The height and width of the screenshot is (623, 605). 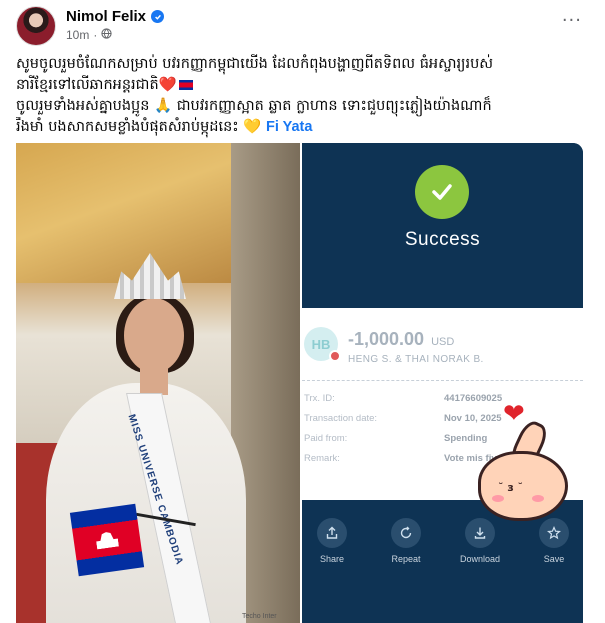 I want to click on post-header: Nimol Felix 10m · ···, so click(x=306, y=26).